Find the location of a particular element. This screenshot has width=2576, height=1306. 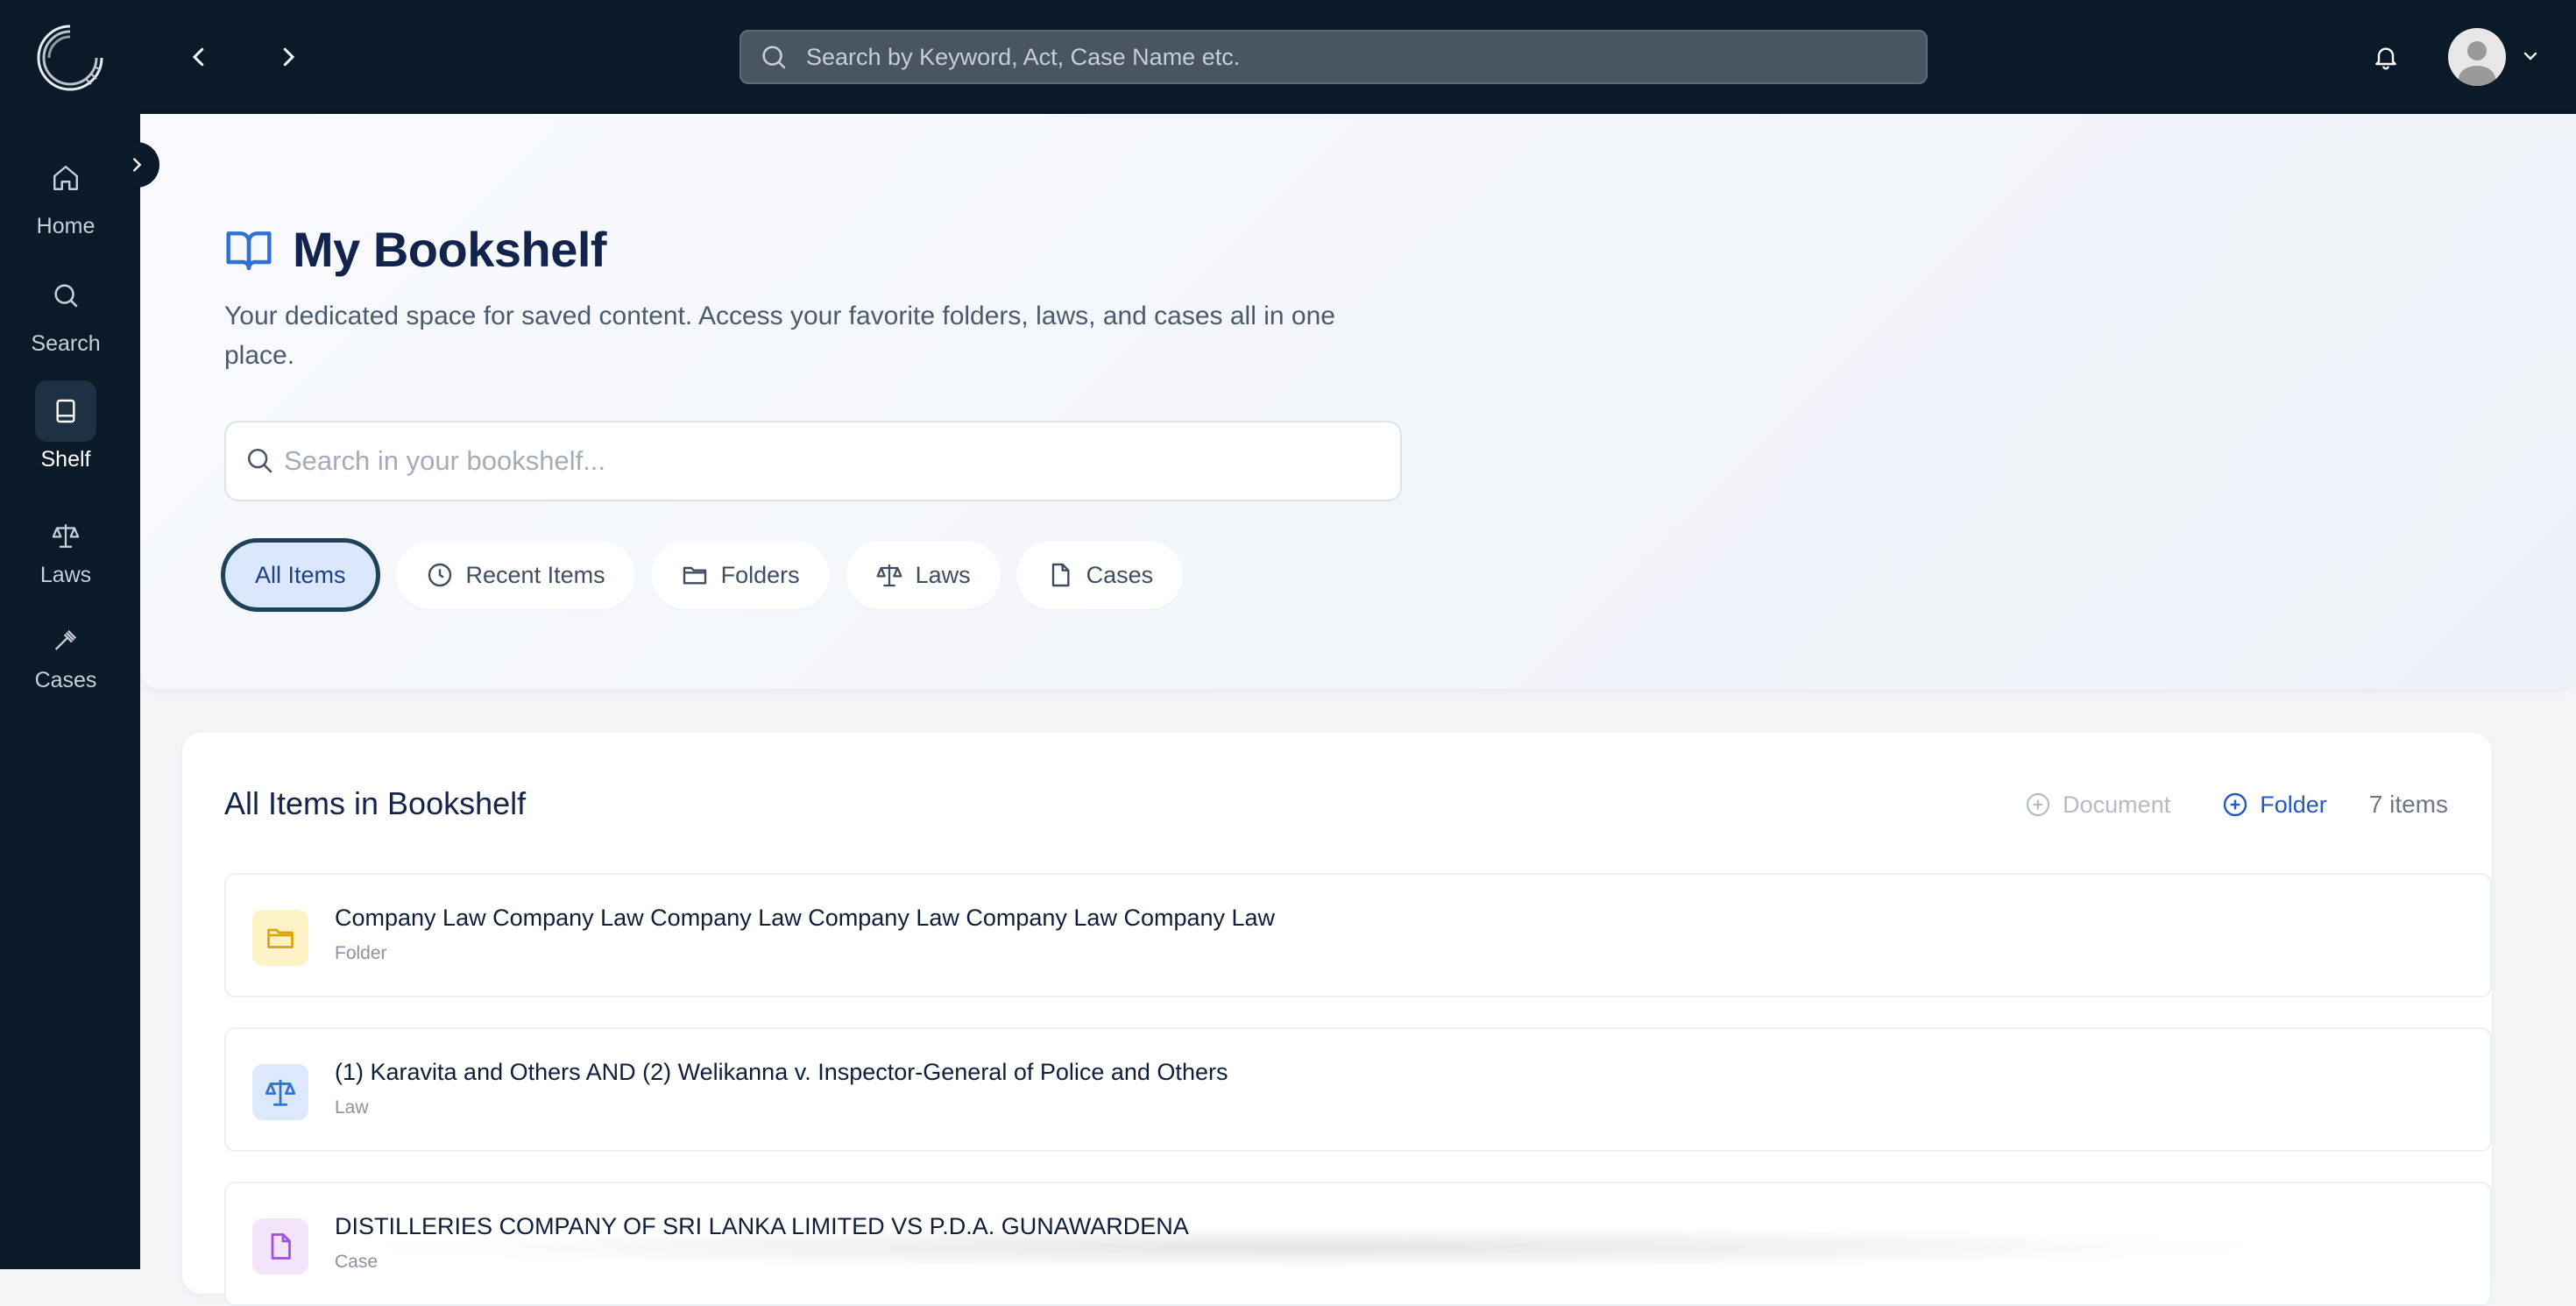

filter-cases: Cases is located at coordinates (1100, 575).